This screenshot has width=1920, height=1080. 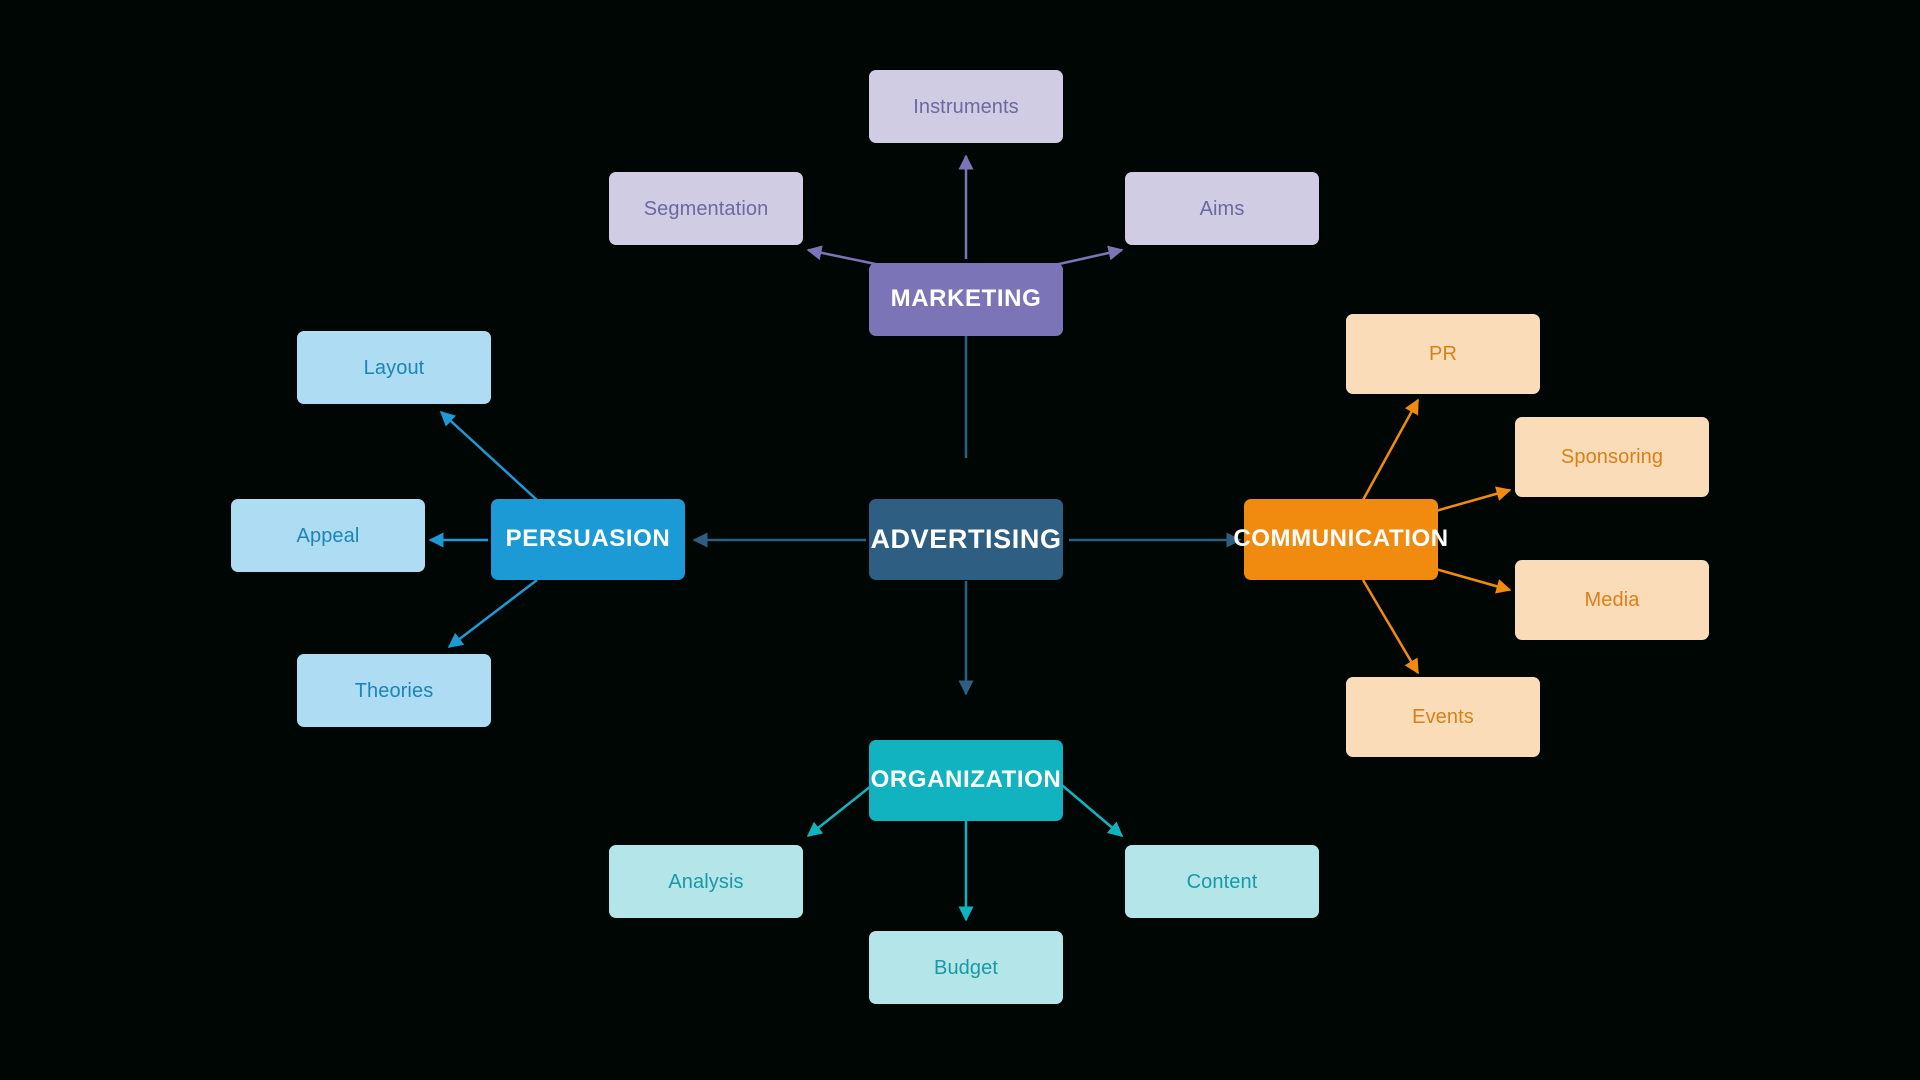 I want to click on node-communication-label: COMMUNICATION, so click(x=1341, y=539).